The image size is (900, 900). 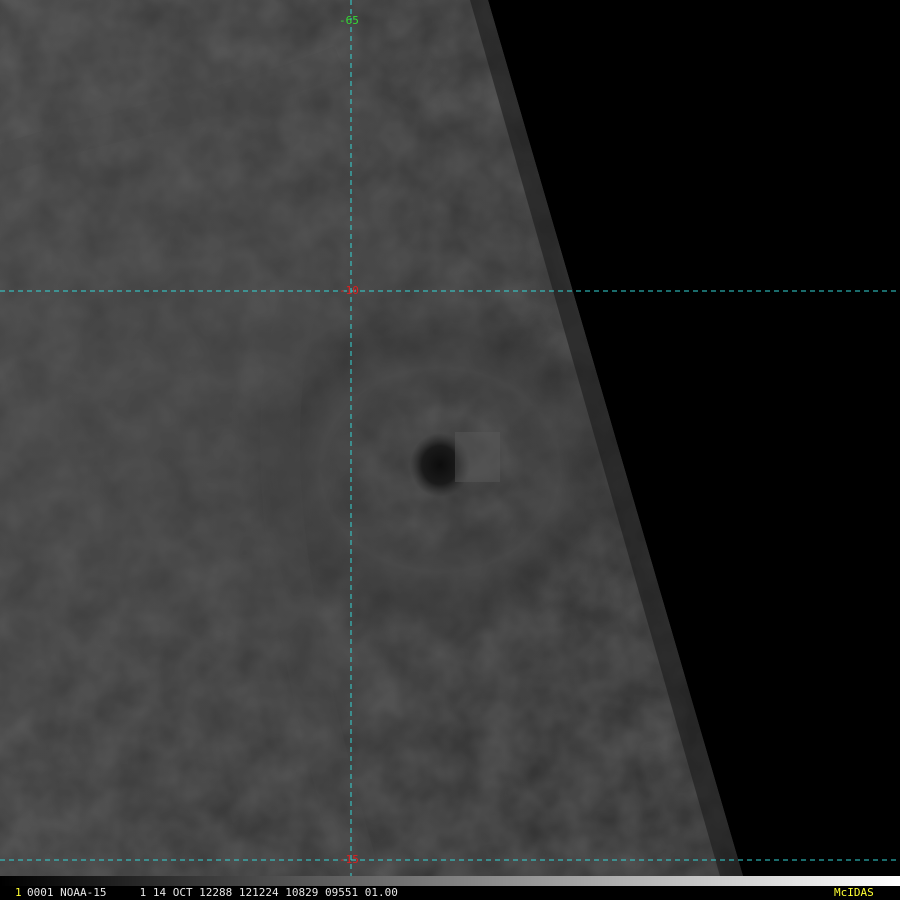 I want to click on grayscale-ramp, so click(x=450, y=881).